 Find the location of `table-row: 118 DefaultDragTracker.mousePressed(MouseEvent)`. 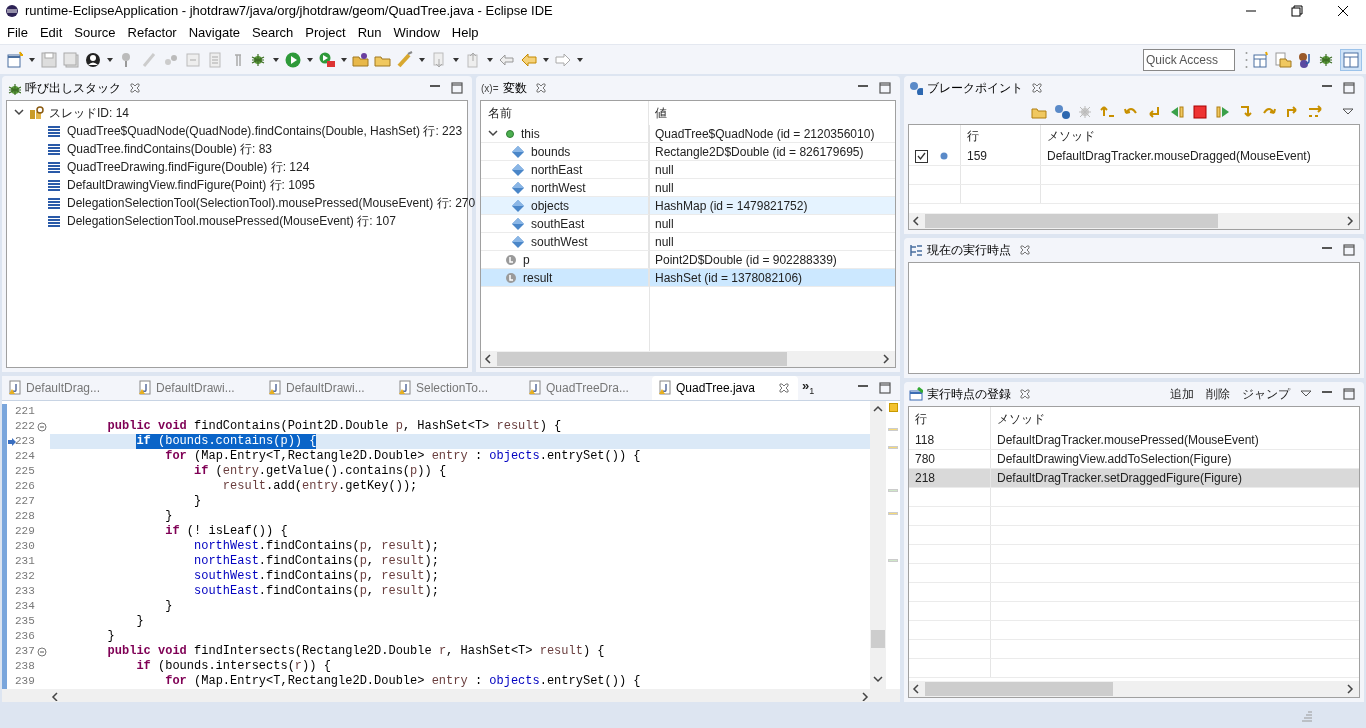

table-row: 118 DefaultDragTracker.mousePressed(MouseEvent) is located at coordinates (1134, 440).